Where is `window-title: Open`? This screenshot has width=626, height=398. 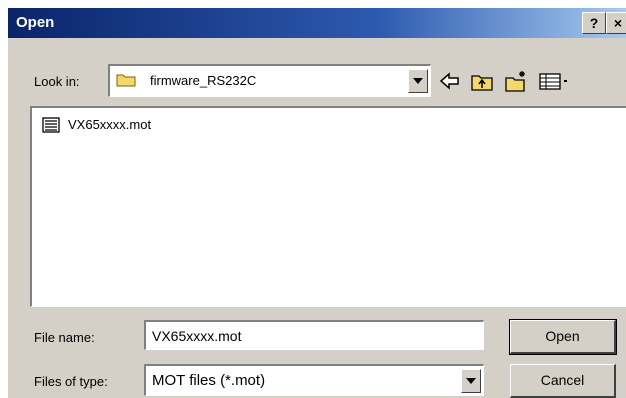
window-title: Open is located at coordinates (35, 22).